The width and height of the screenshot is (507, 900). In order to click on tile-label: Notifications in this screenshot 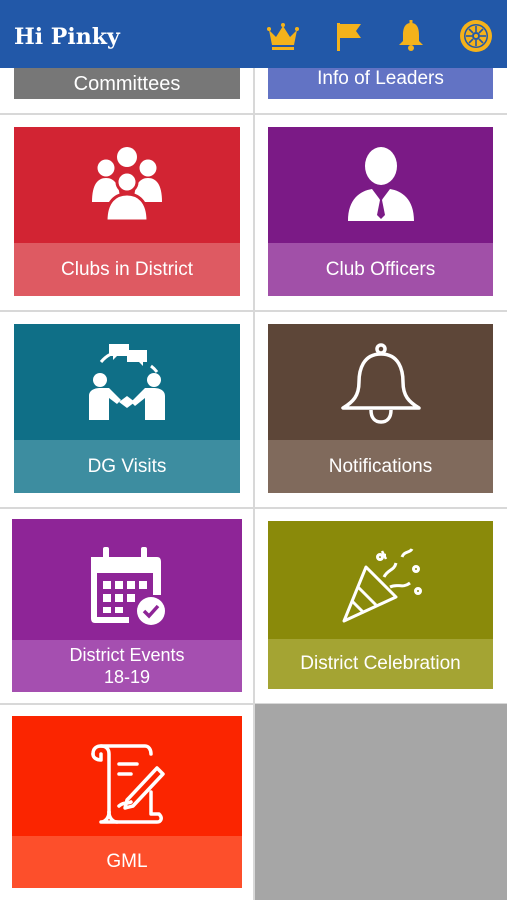, I will do `click(380, 466)`.